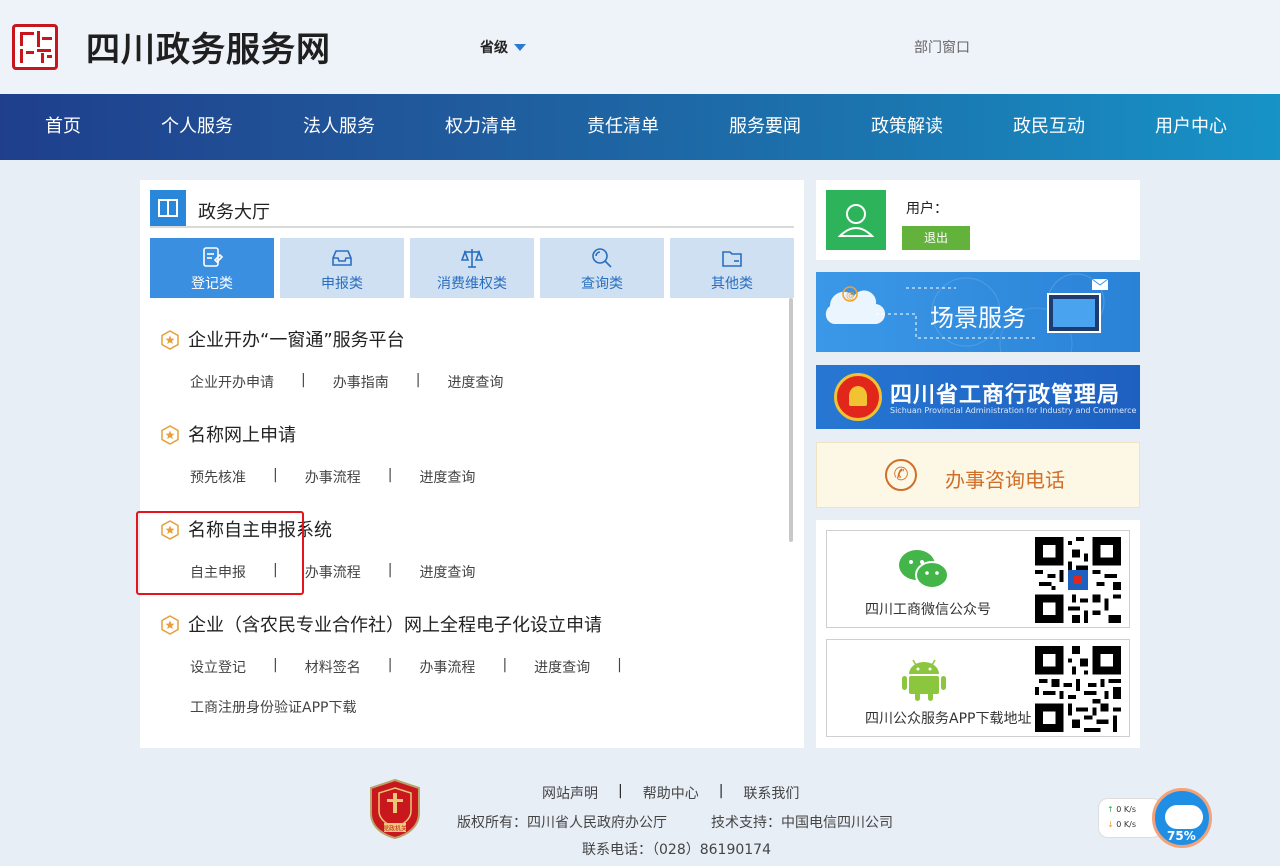 The image size is (1280, 866). What do you see at coordinates (765, 127) in the screenshot?
I see `nav-item-news: 服务要闻` at bounding box center [765, 127].